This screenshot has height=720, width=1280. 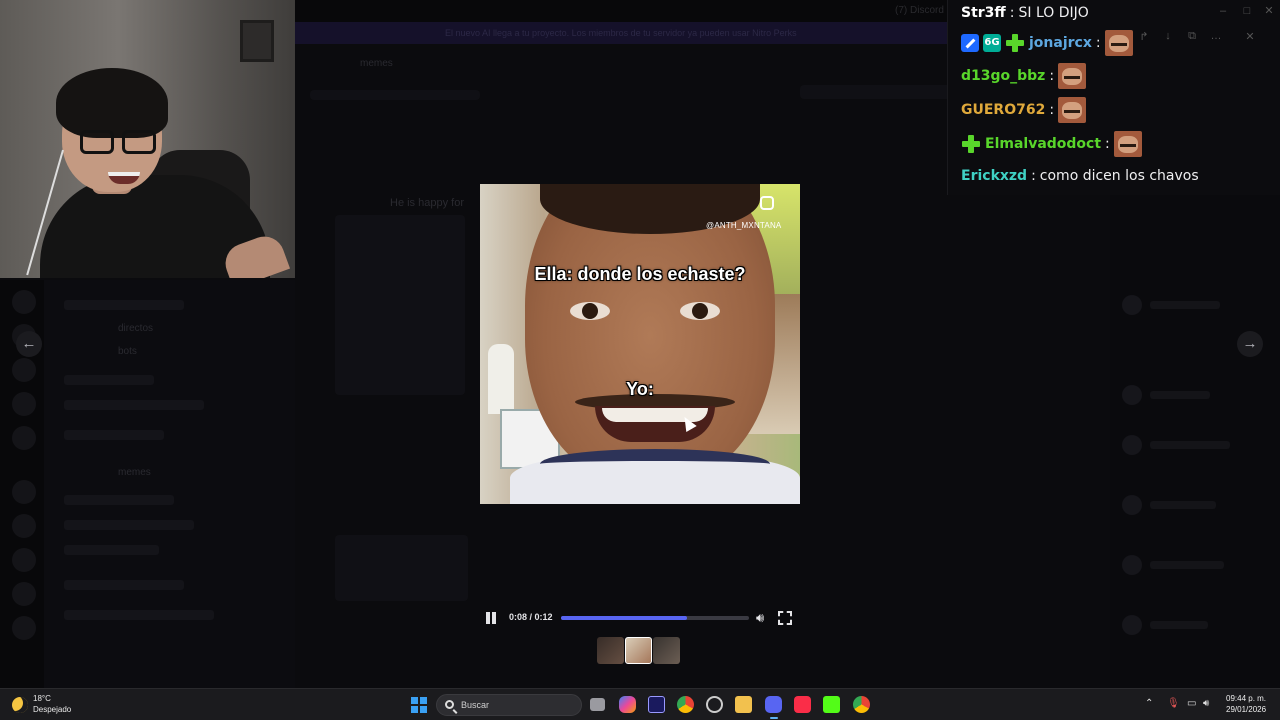 I want to click on volume-icon: 🔊︎, so click(x=764, y=618).